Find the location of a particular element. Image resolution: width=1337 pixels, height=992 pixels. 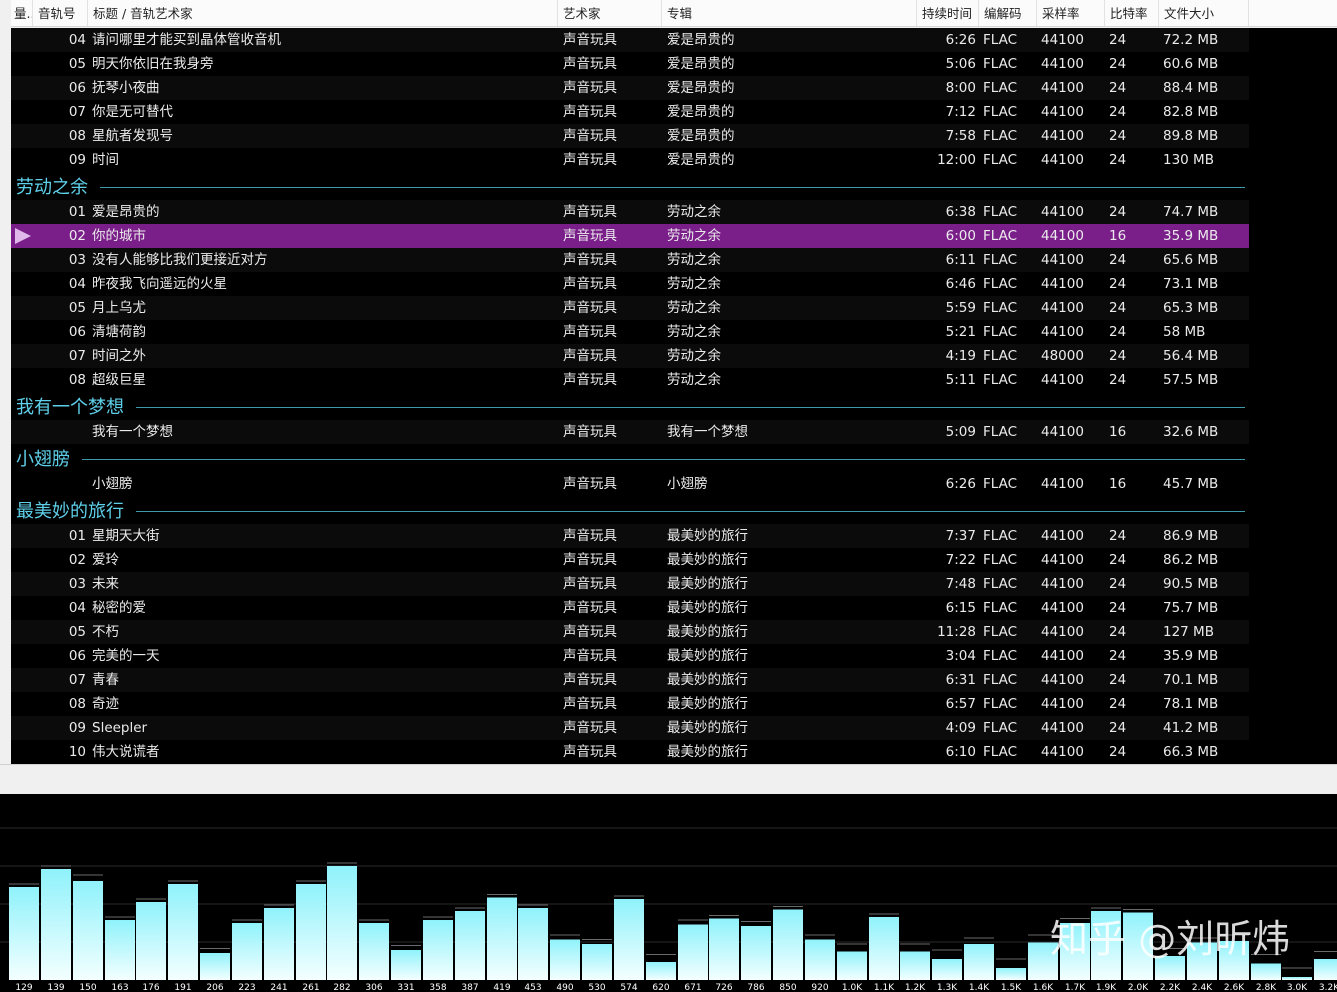

track-duration: 6:26 is located at coordinates (960, 484).